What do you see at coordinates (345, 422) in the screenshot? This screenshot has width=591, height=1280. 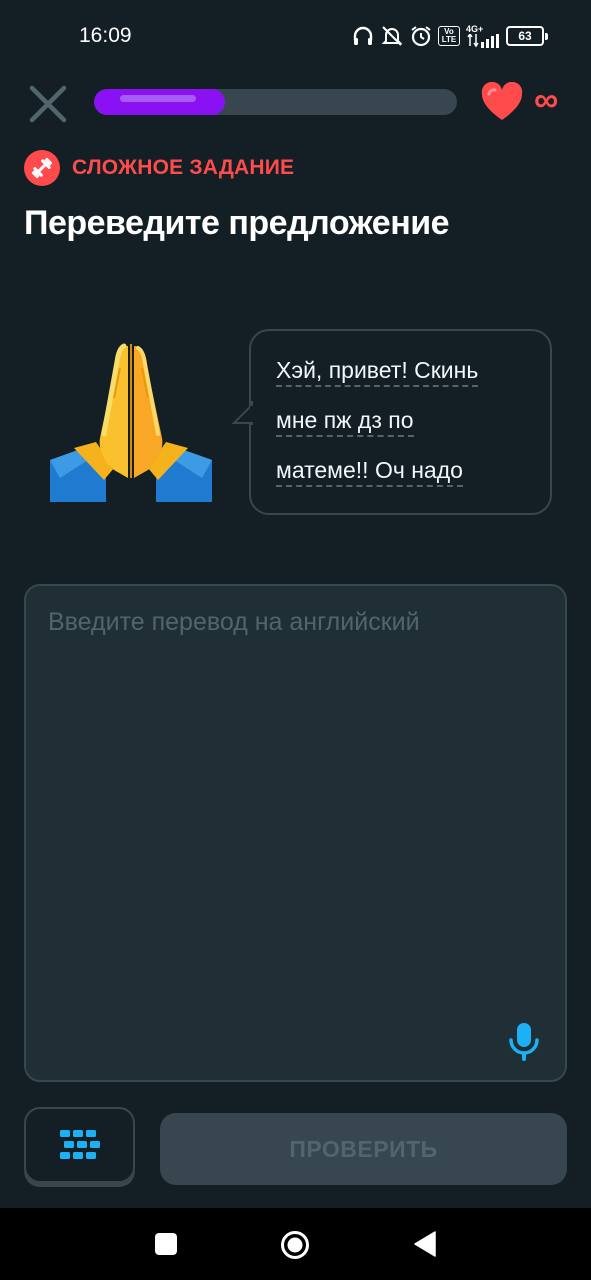 I see `prompt-line-text: мне пж дз по` at bounding box center [345, 422].